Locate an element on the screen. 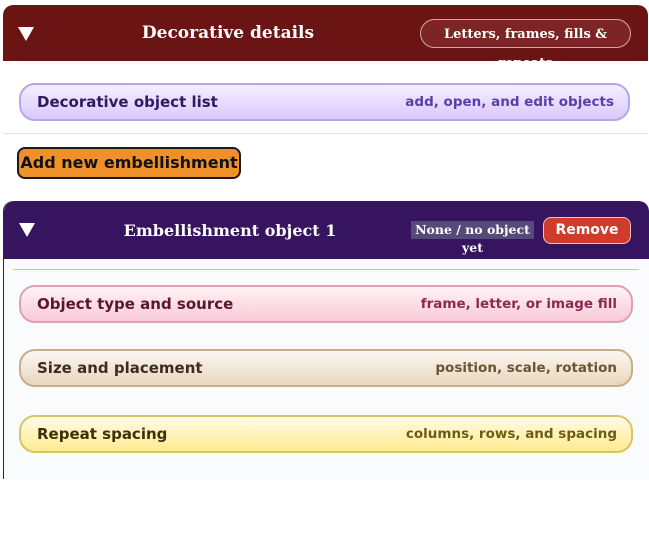 This screenshot has width=649, height=552. repeat-spacing-label: Repeat spacing is located at coordinates (102, 434).